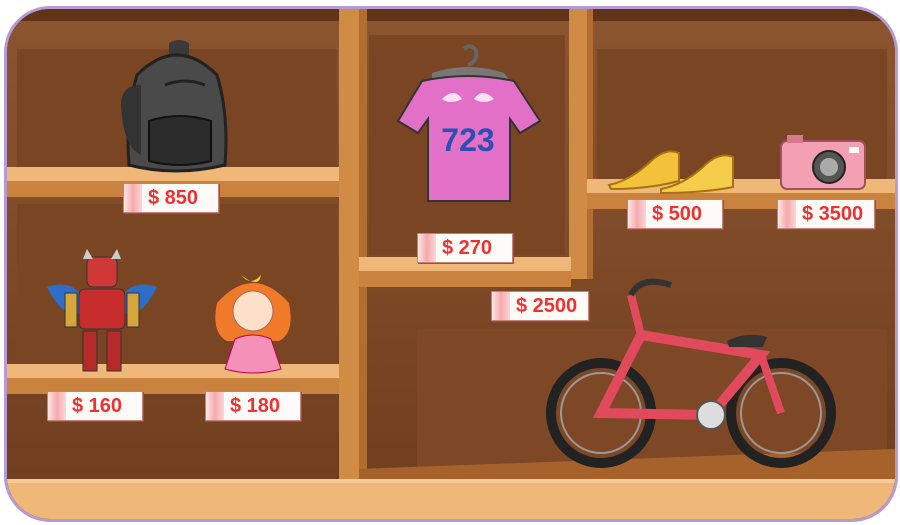 This screenshot has width=900, height=525. I want to click on price-label: $ 850, so click(173, 197).